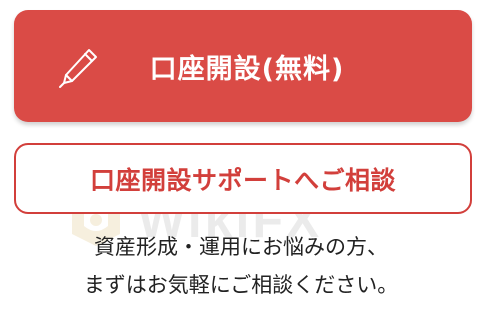 This screenshot has height=326, width=482. Describe the element at coordinates (247, 69) in the screenshot. I see `open-account-label: 口座開設(無料)` at that location.